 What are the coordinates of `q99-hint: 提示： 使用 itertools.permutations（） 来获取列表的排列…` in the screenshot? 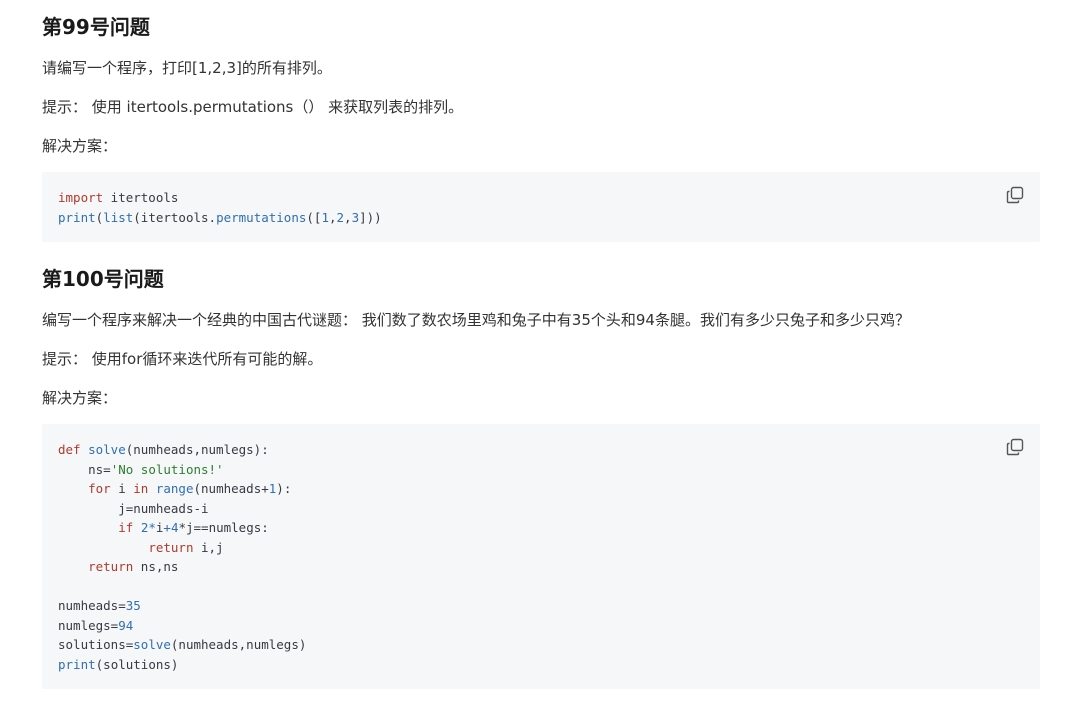 It's located at (253, 107).